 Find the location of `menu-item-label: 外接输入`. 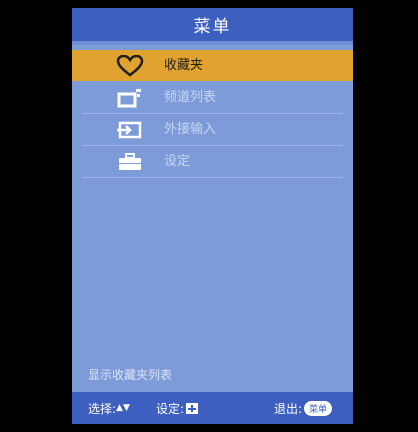

menu-item-label: 外接输入 is located at coordinates (190, 129).